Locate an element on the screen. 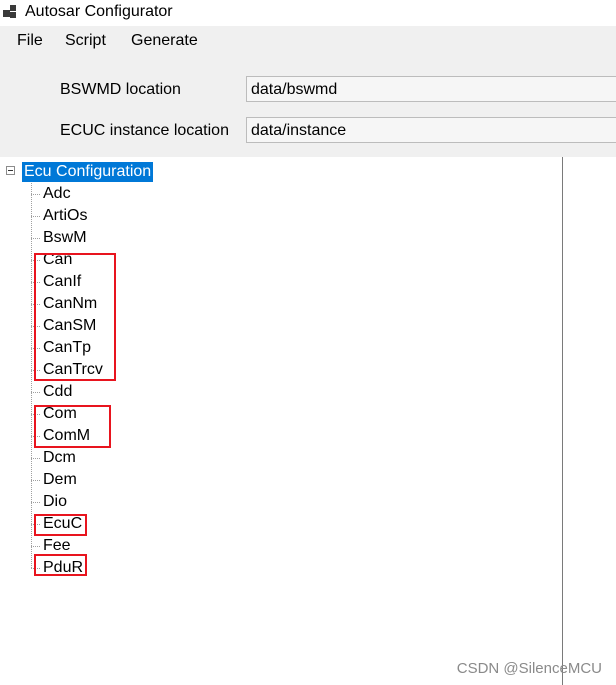  window-title: Autosar Configurator is located at coordinates (99, 11).